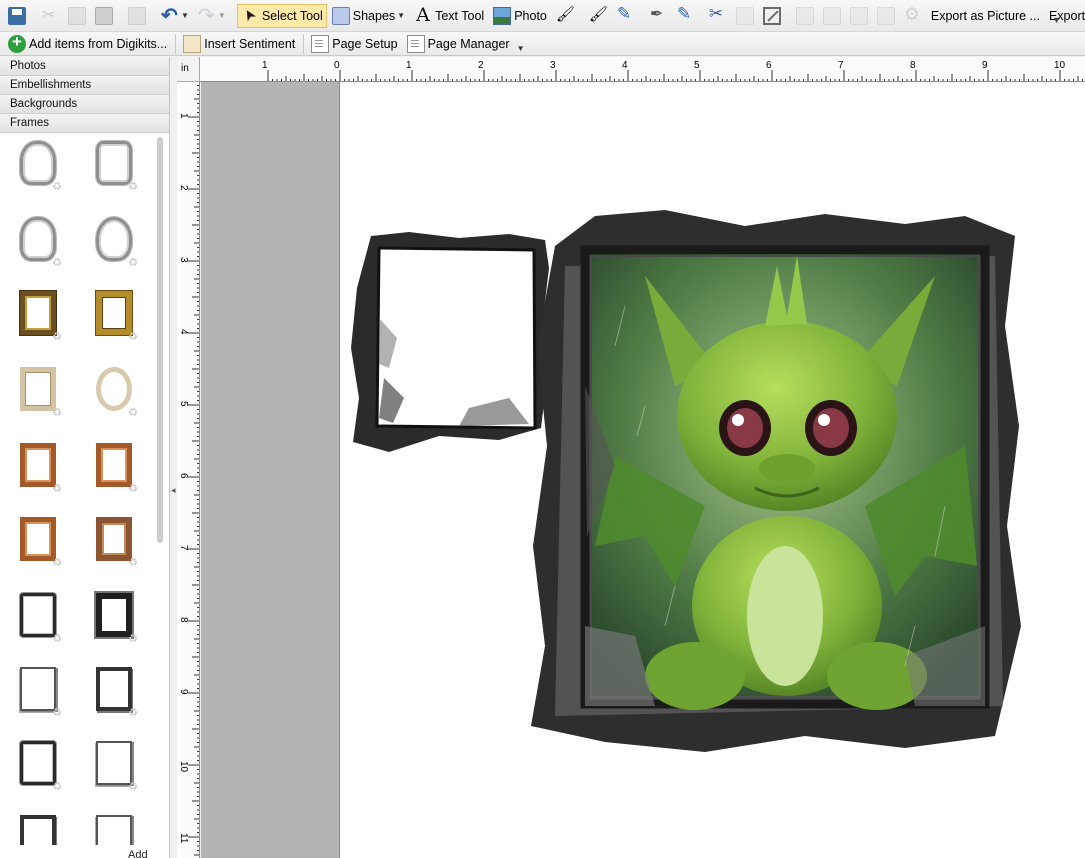  What do you see at coordinates (553, 65) in the screenshot?
I see `ruler-label: 3` at bounding box center [553, 65].